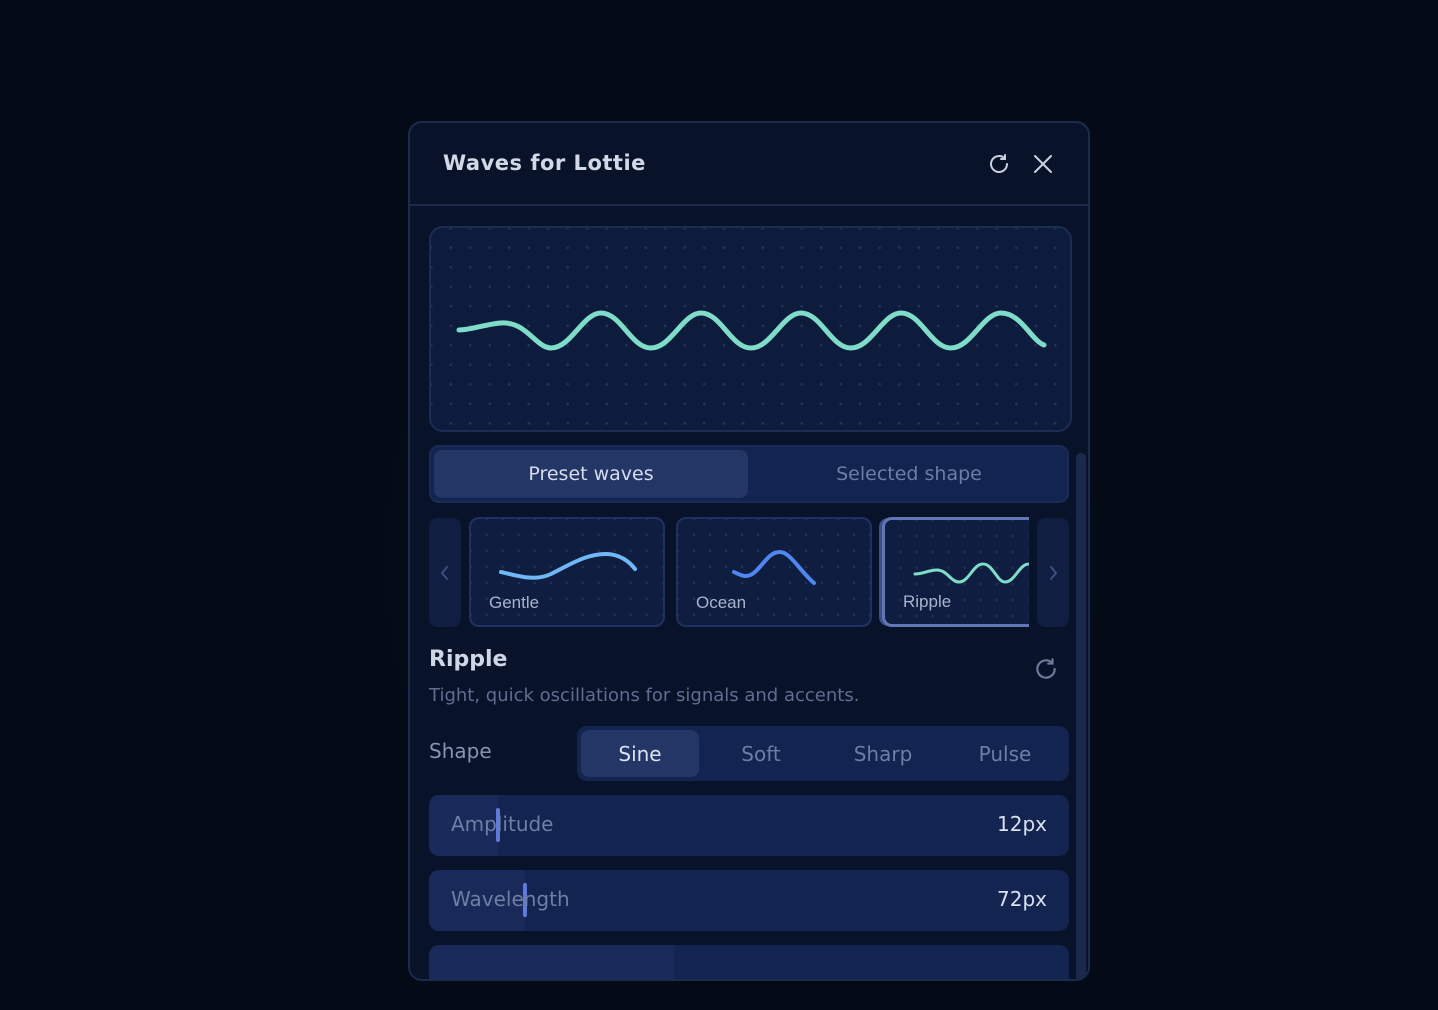 Image resolution: width=1438 pixels, height=1010 pixels. What do you see at coordinates (761, 753) in the screenshot?
I see `shape-option-soft: Soft` at bounding box center [761, 753].